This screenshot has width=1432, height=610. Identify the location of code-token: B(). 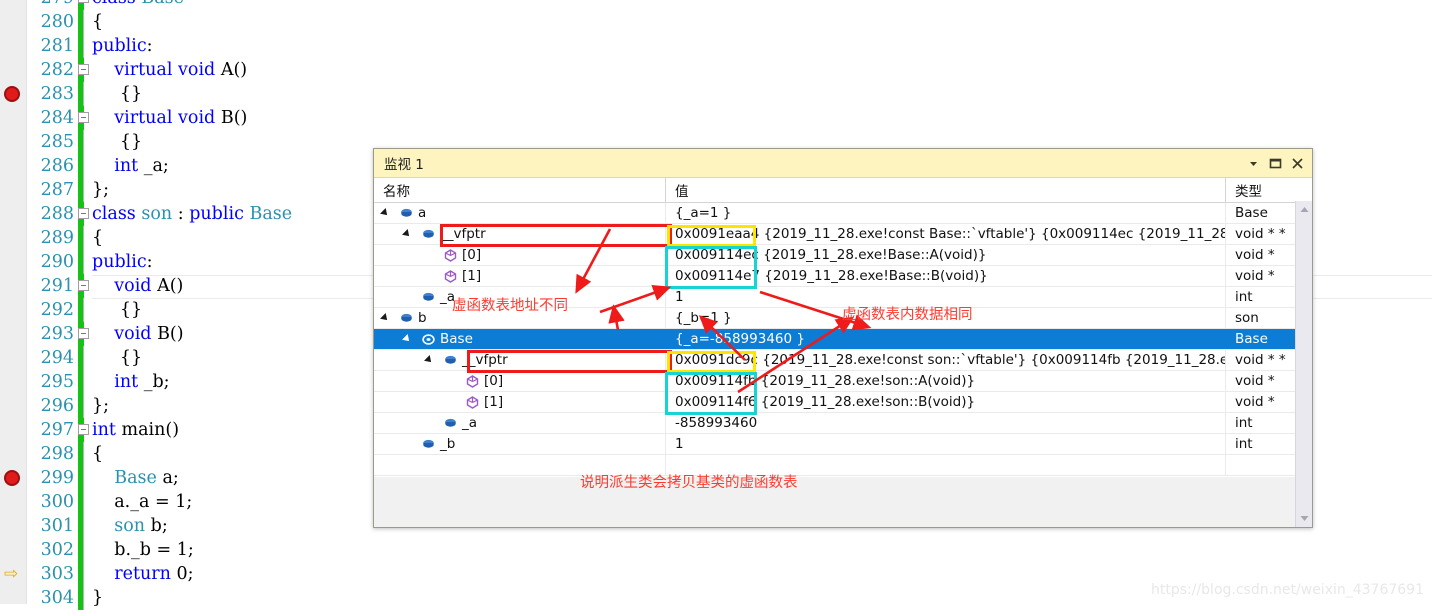
(231, 118).